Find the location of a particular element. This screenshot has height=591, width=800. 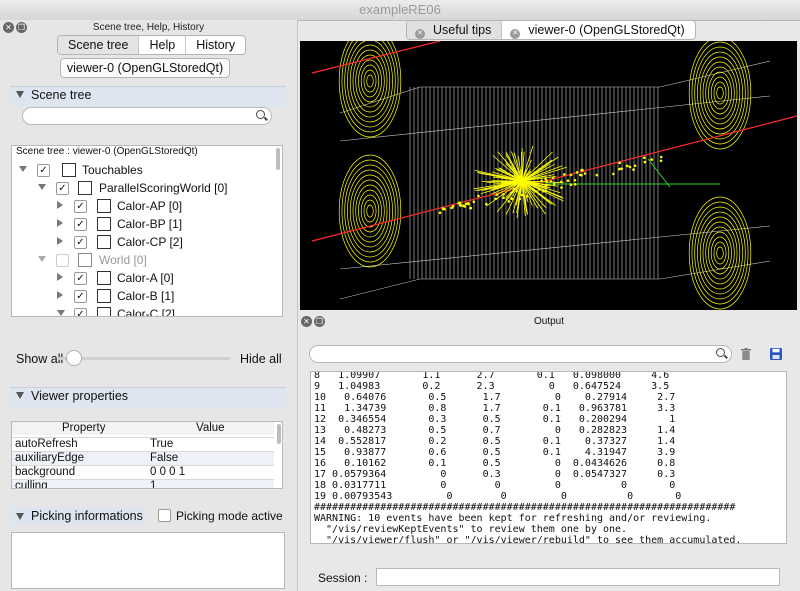

tree-item-label: Calor-B [1] is located at coordinates (146, 296).